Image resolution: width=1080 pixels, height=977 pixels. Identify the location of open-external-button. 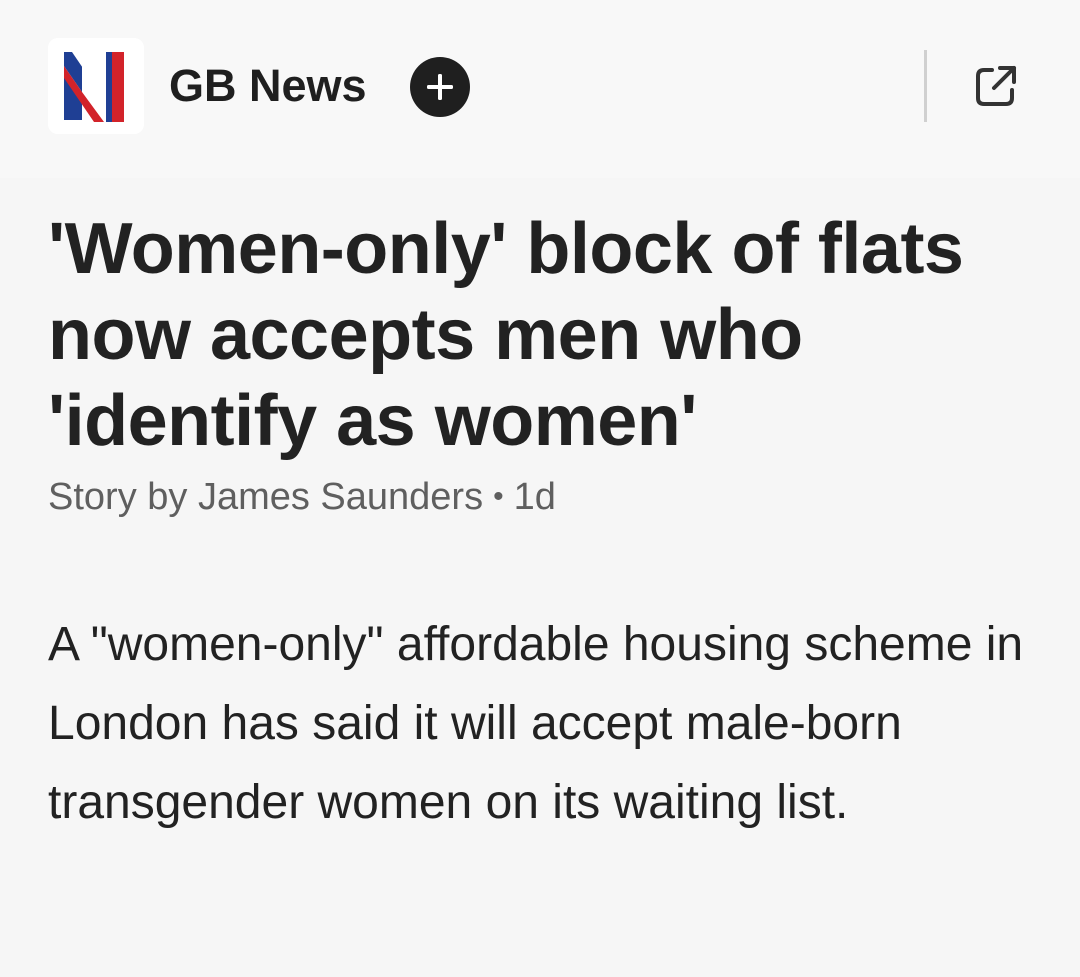
(996, 86).